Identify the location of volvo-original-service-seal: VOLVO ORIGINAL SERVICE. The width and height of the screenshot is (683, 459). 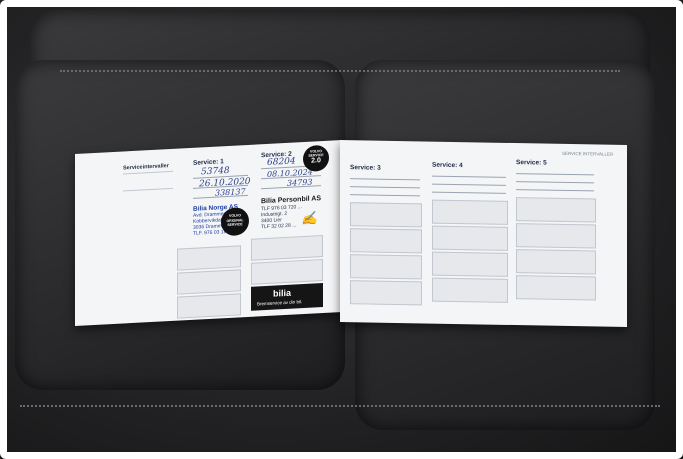
(235, 221).